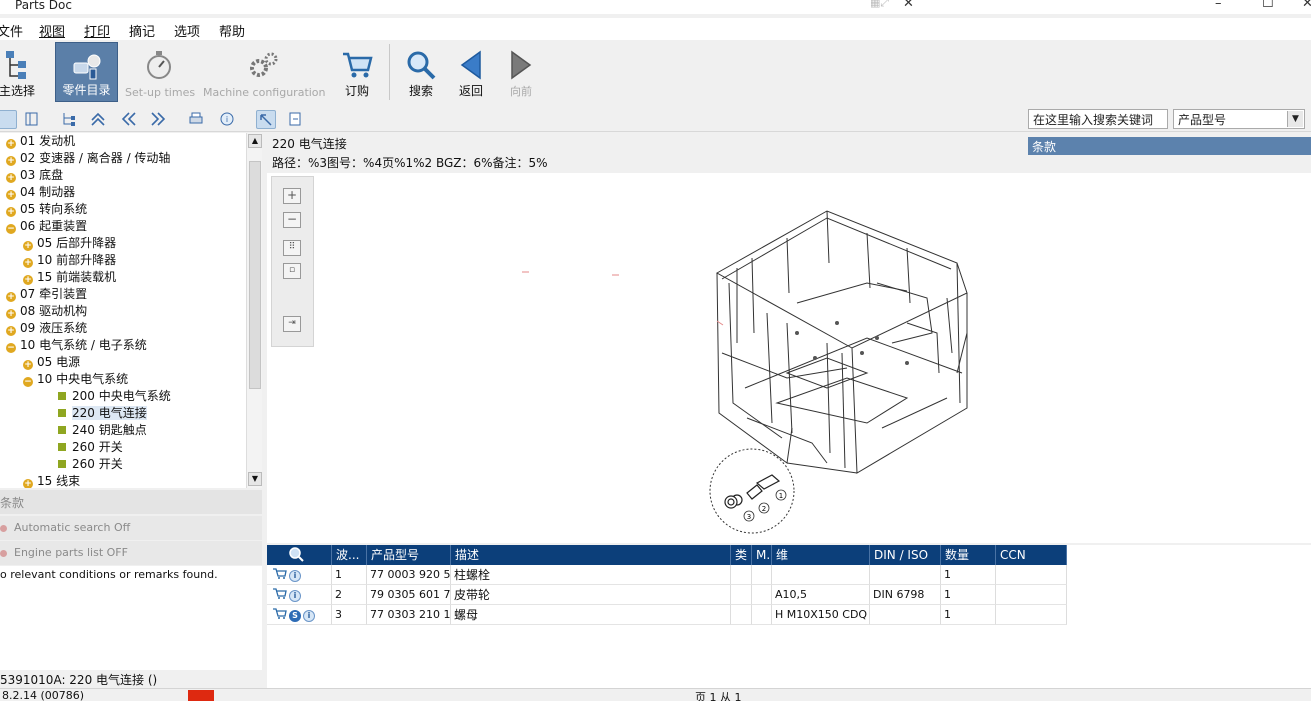  What do you see at coordinates (40, 141) in the screenshot?
I see `tree-item: +01 发动机` at bounding box center [40, 141].